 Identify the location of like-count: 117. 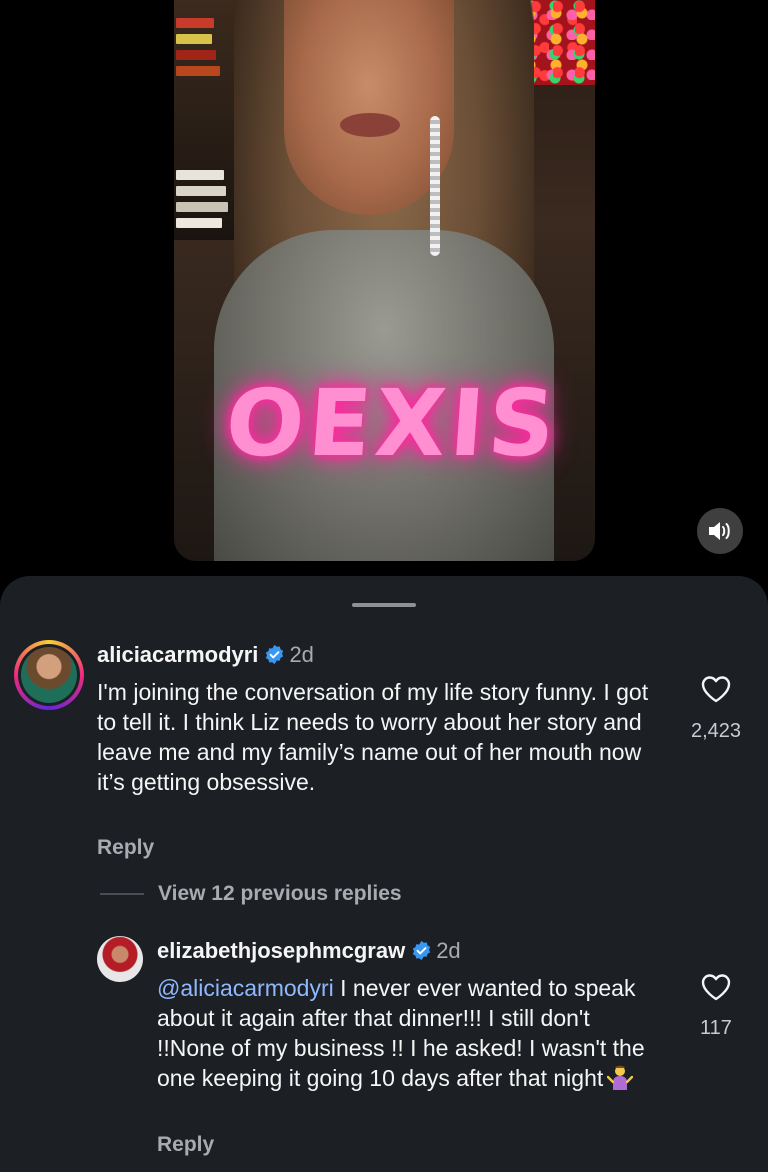
(716, 1028).